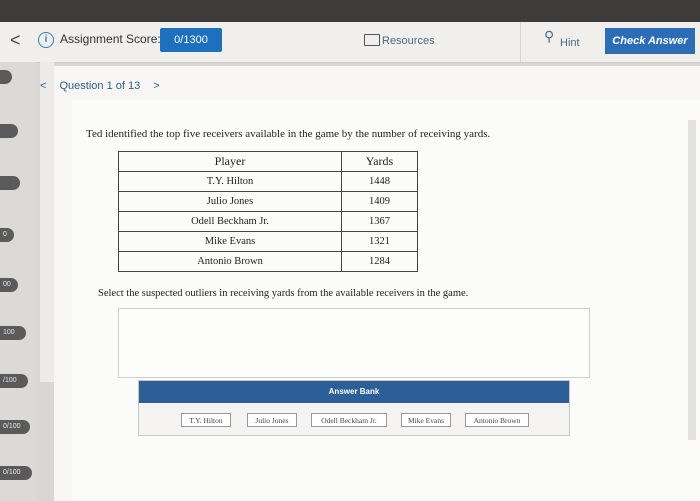 The height and width of the screenshot is (501, 700). I want to click on header-divider, so click(520, 42).